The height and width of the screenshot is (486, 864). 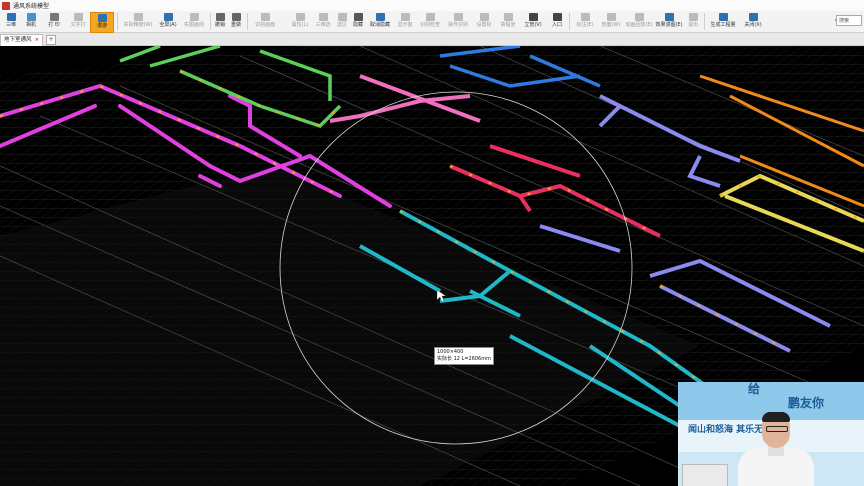 I want to click on recognize-check-button: 识别检查, so click(x=430, y=21).